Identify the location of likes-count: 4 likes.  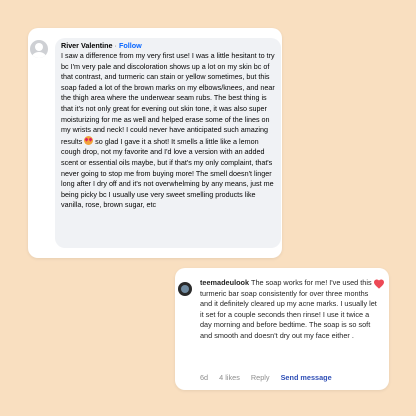
(229, 377).